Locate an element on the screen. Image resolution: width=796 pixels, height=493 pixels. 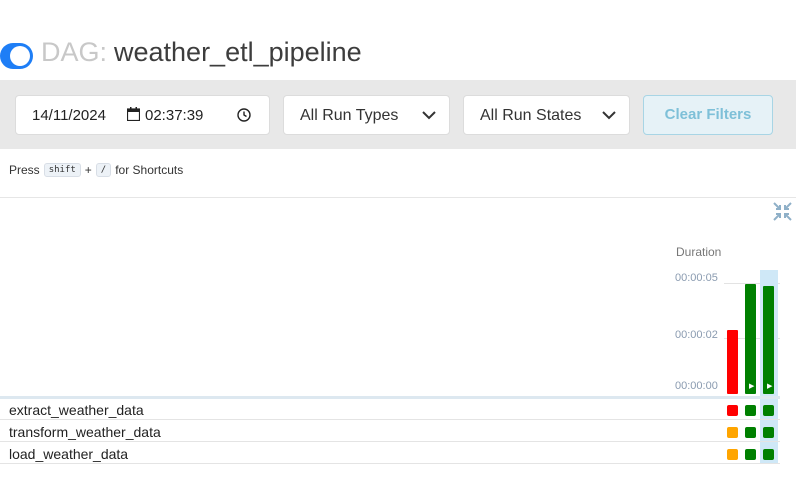
run-states-value: All Run States is located at coordinates (531, 115).